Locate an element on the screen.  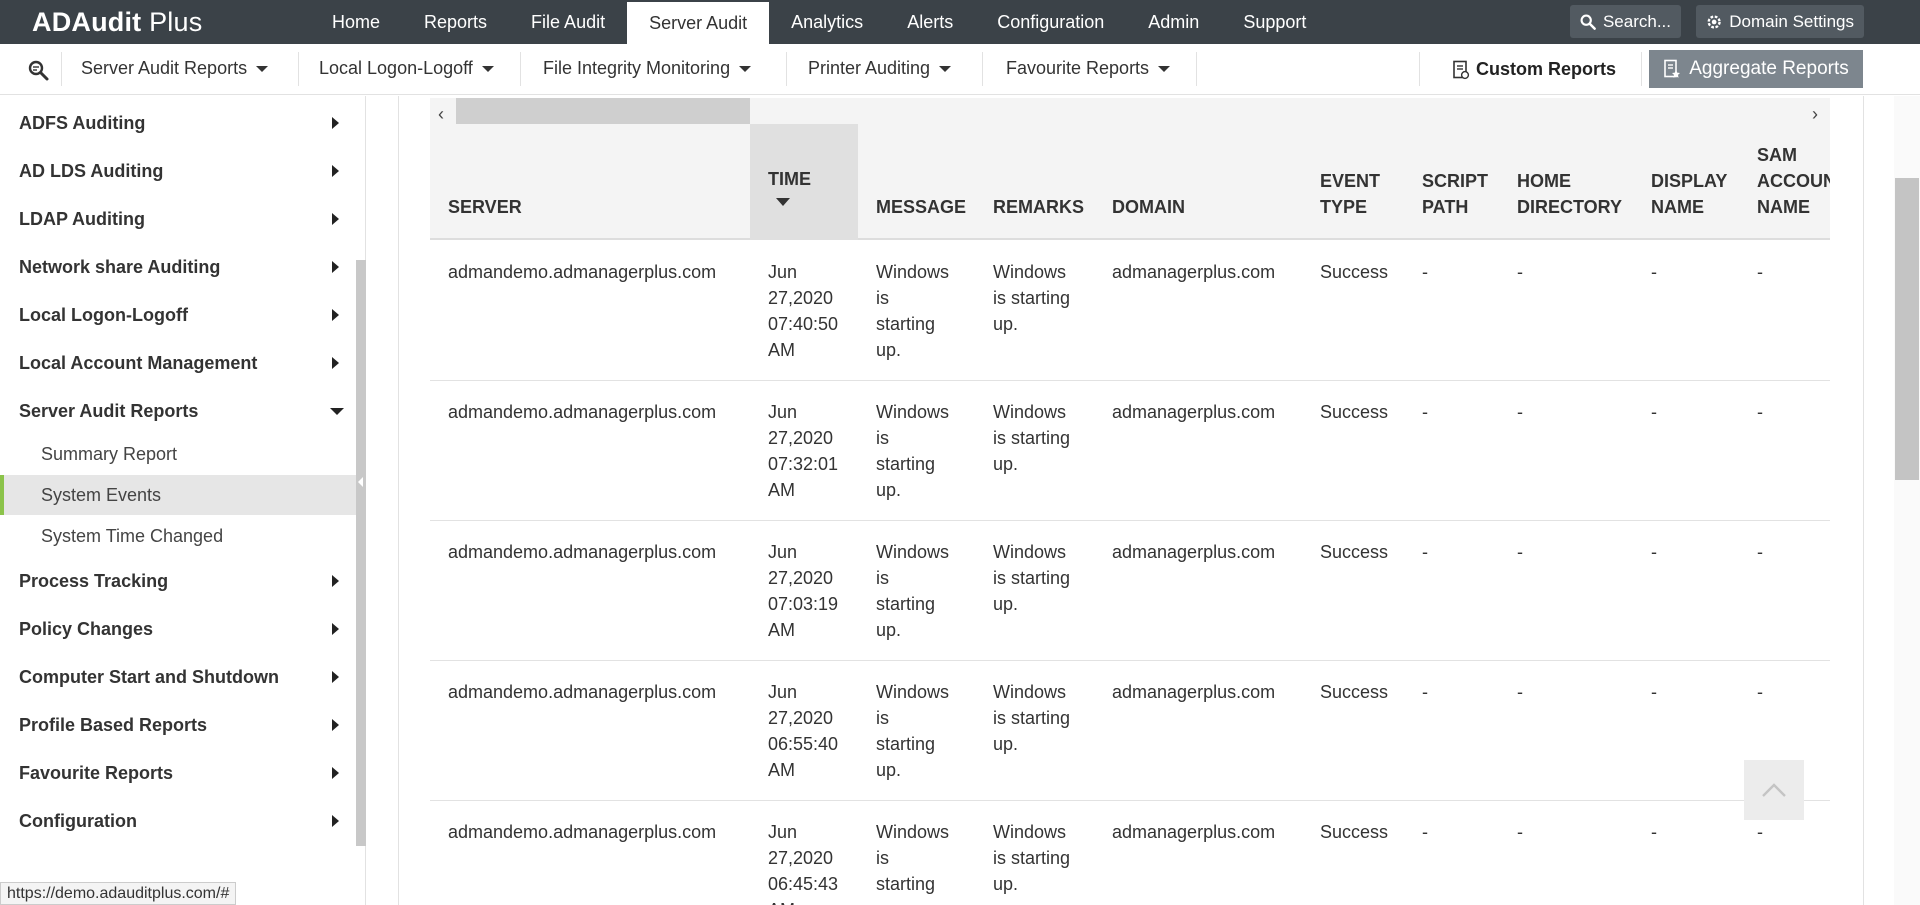
sidebar-subitem-system-events: System Events is located at coordinates (178, 495).